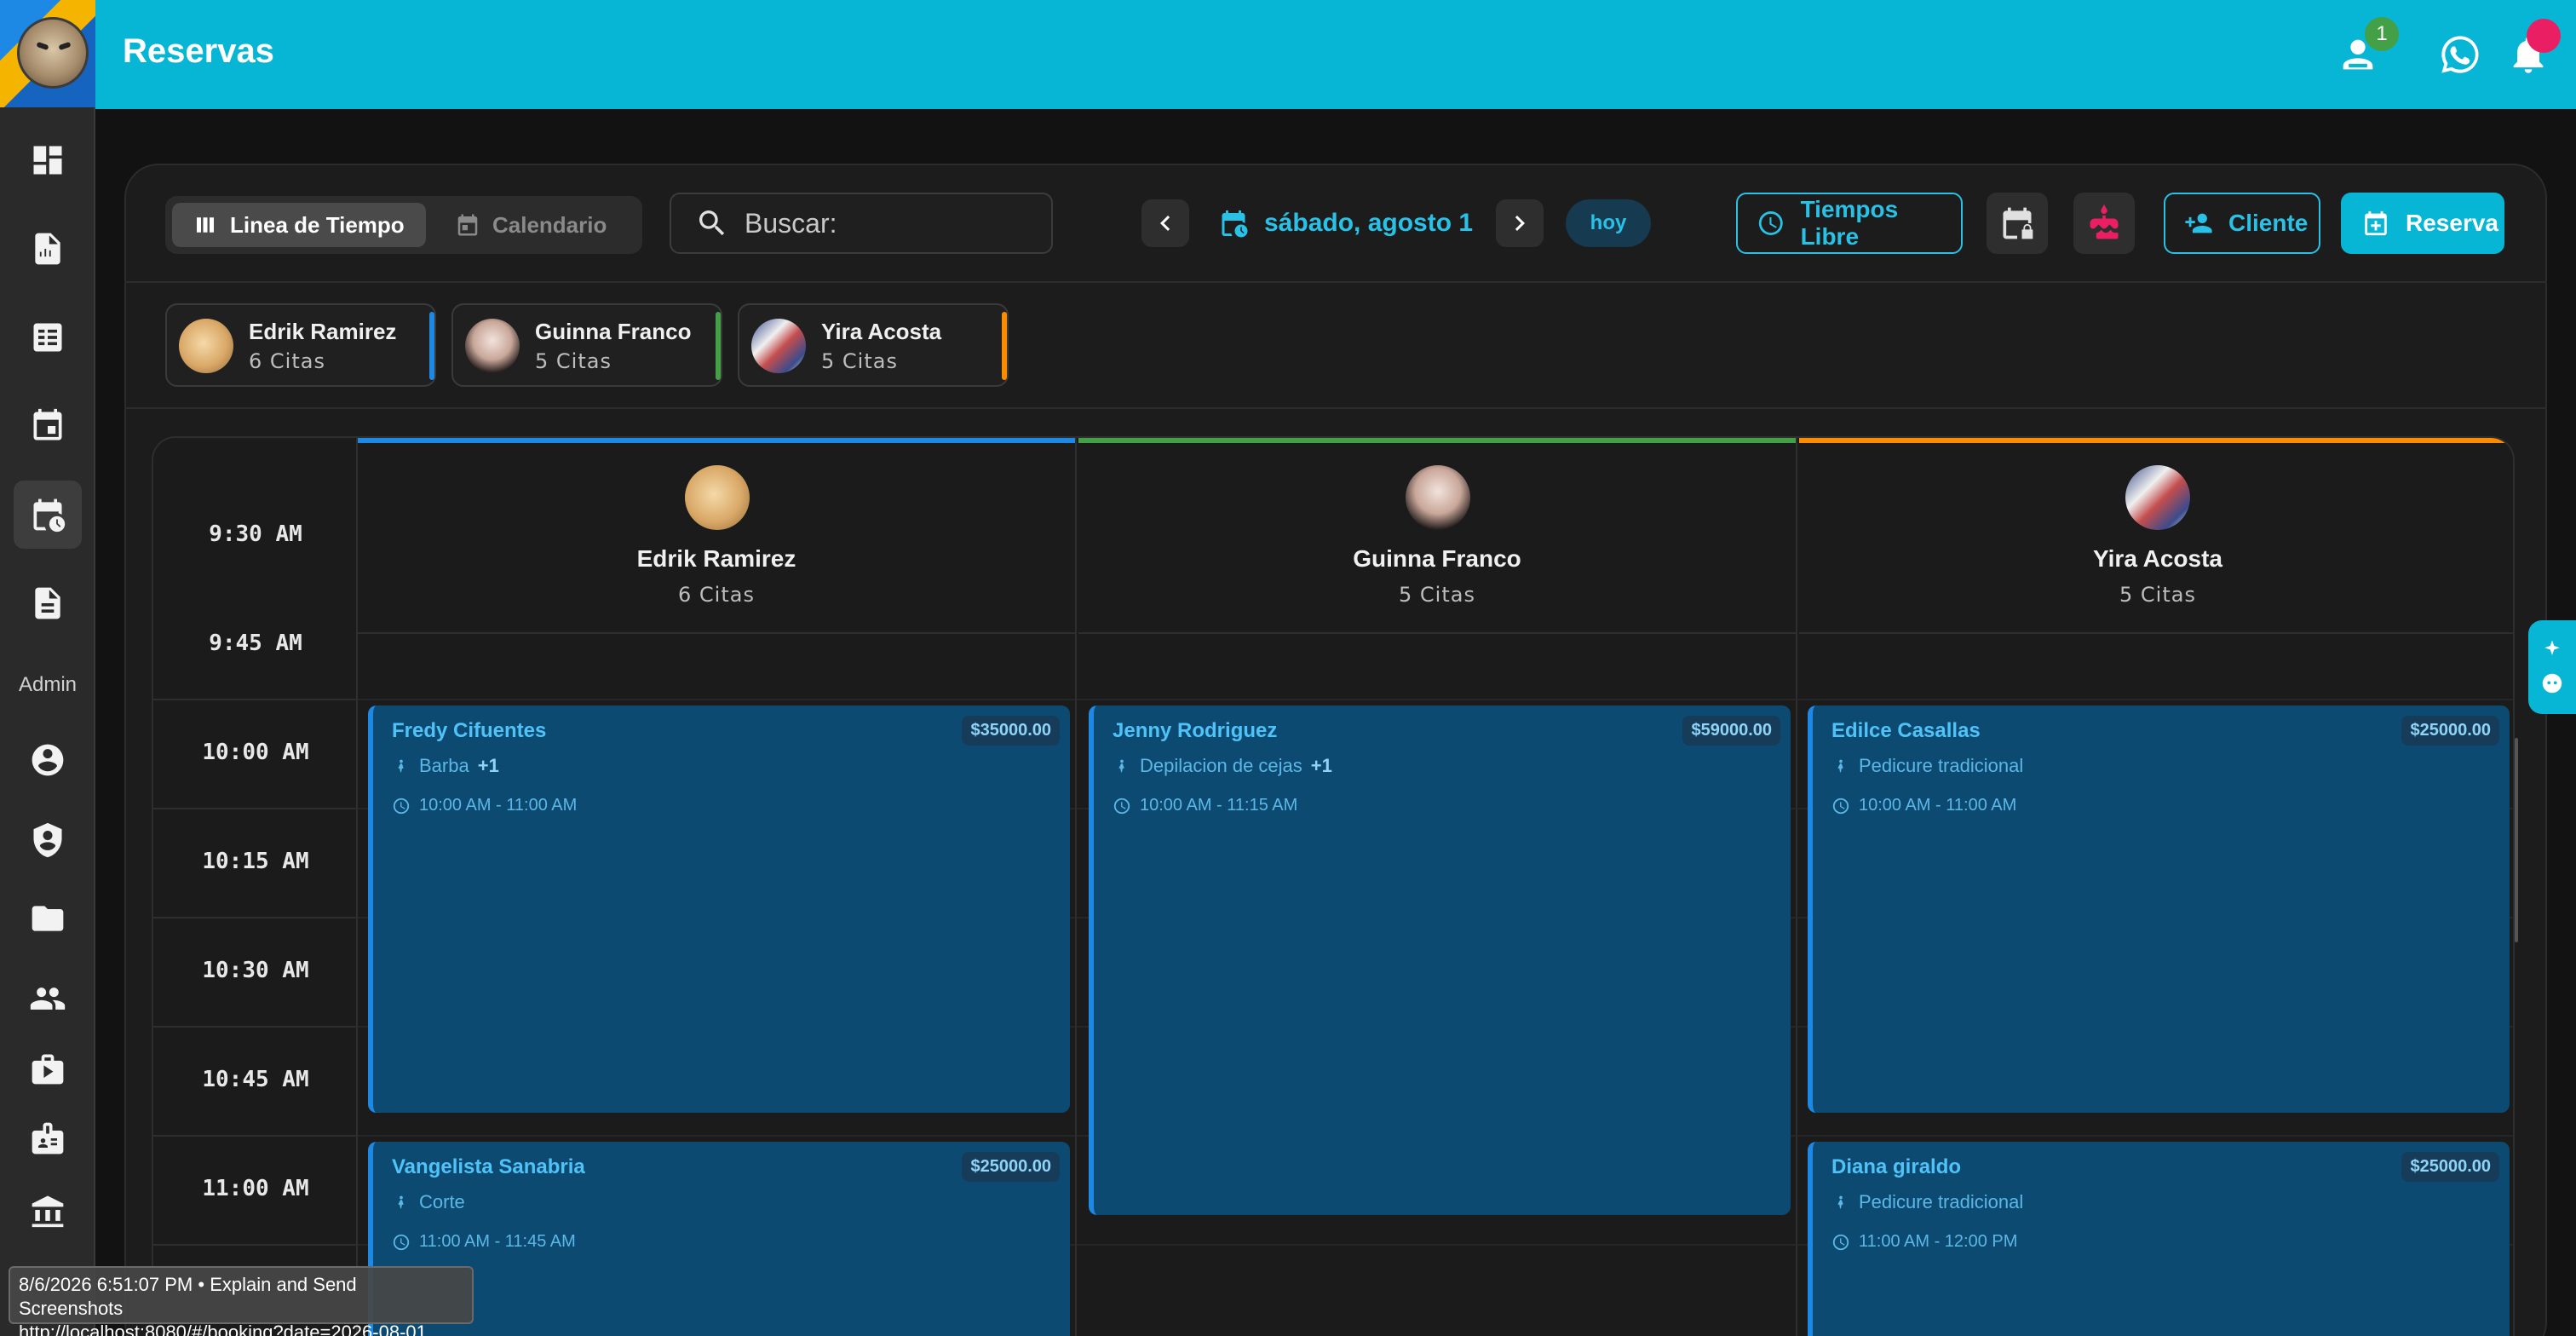  I want to click on search-box, so click(862, 223).